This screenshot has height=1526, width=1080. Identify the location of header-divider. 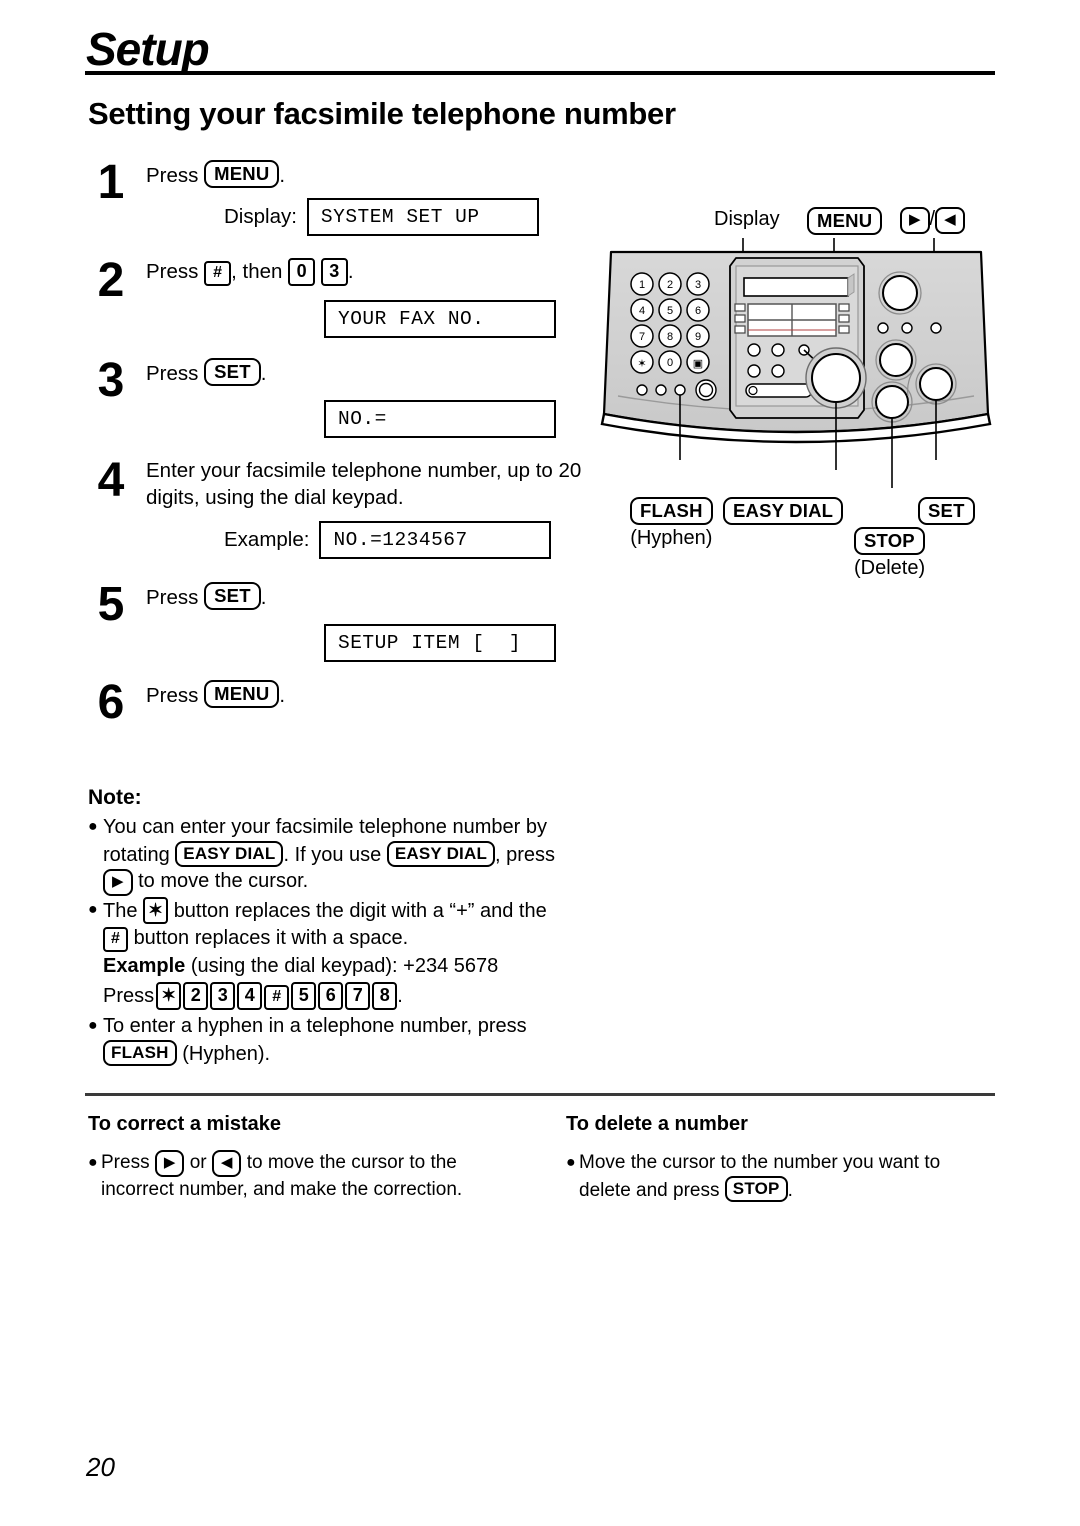
(540, 73).